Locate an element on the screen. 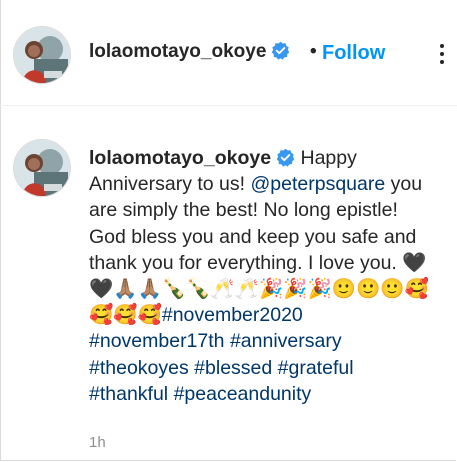 The width and height of the screenshot is (457, 462). hashtag-link: #thankful is located at coordinates (128, 394).